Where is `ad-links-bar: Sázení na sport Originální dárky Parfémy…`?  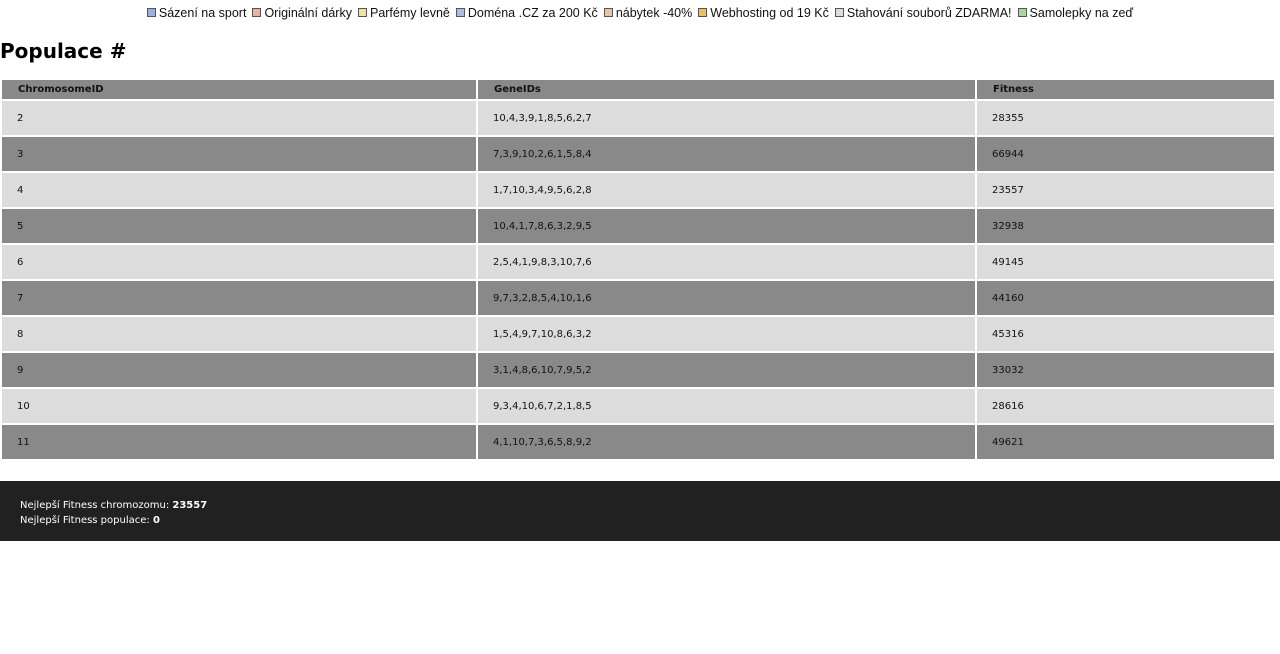 ad-links-bar: Sázení na sport Originální dárky Parfémy… is located at coordinates (640, 12).